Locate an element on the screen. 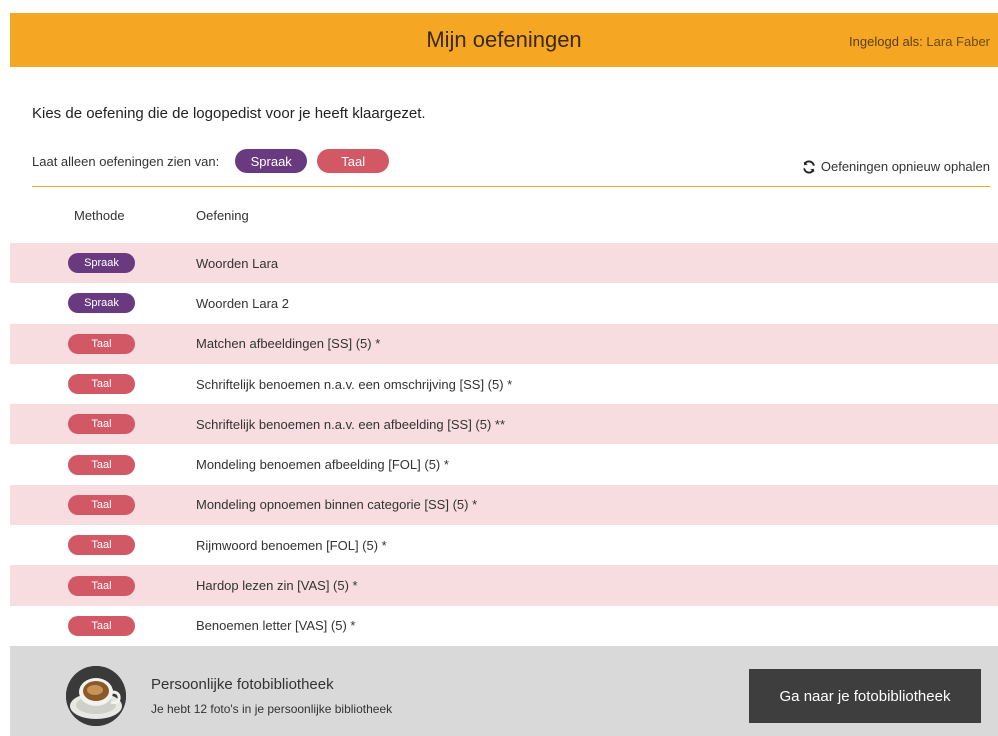 Image resolution: width=998 pixels, height=736 pixels. column-header-method: Methode is located at coordinates (99, 215).